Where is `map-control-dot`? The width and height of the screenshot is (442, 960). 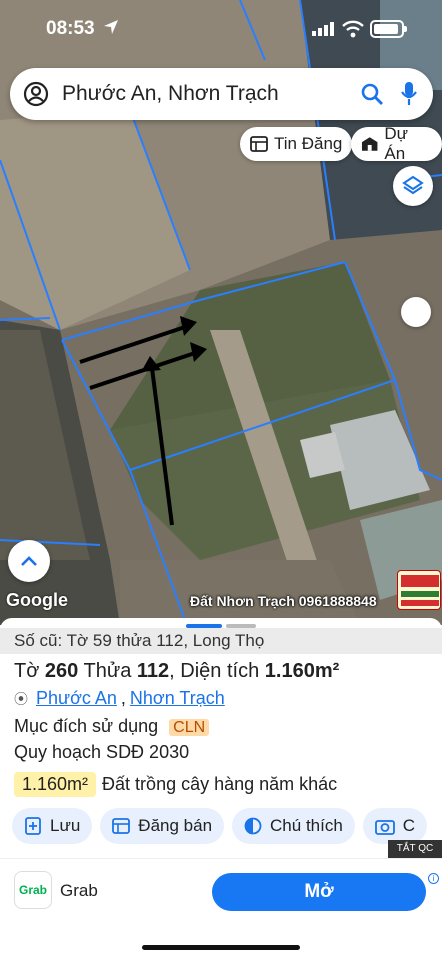
map-control-dot is located at coordinates (416, 312).